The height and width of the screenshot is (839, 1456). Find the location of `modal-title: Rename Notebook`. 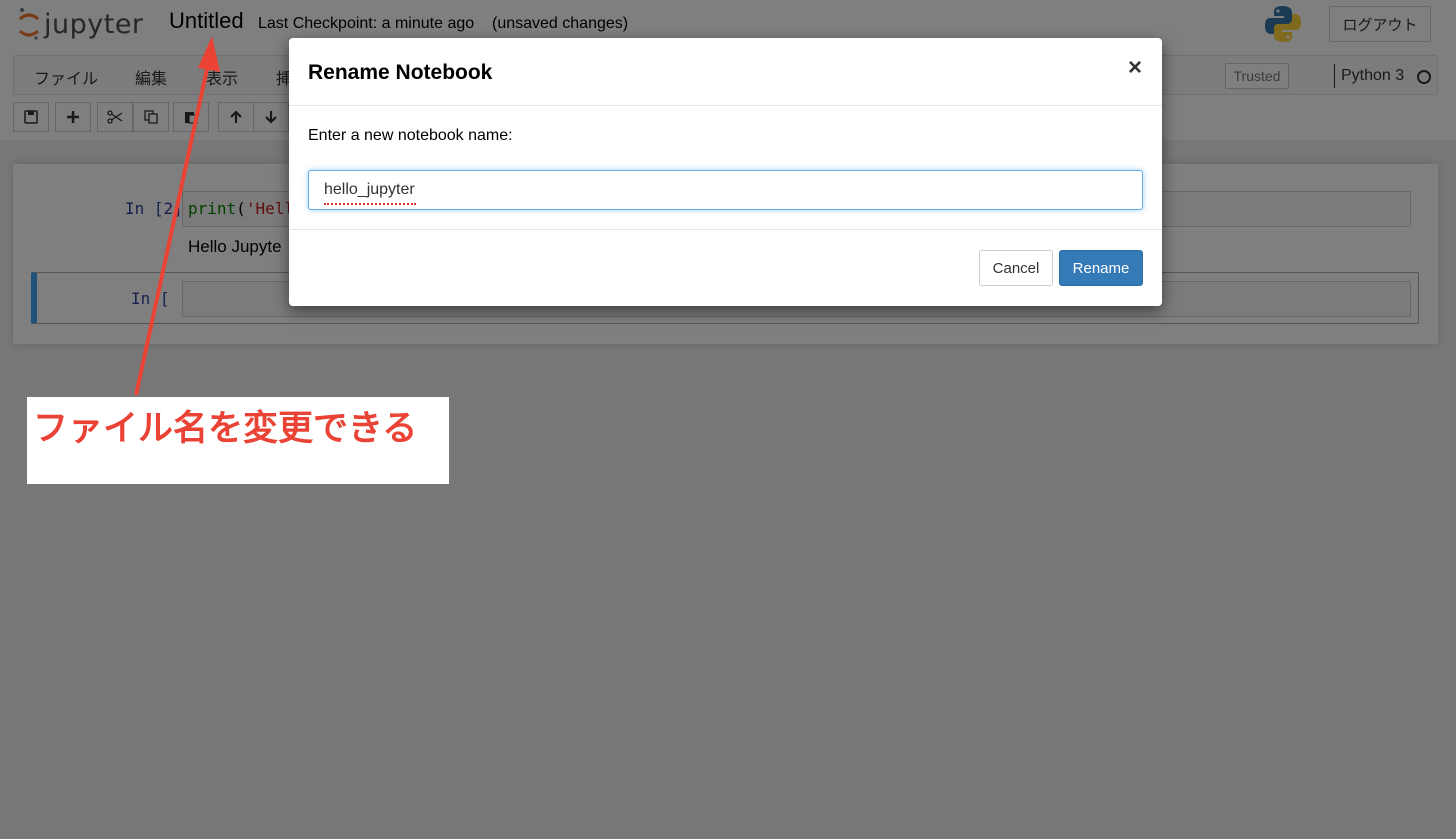

modal-title: Rename Notebook is located at coordinates (400, 72).